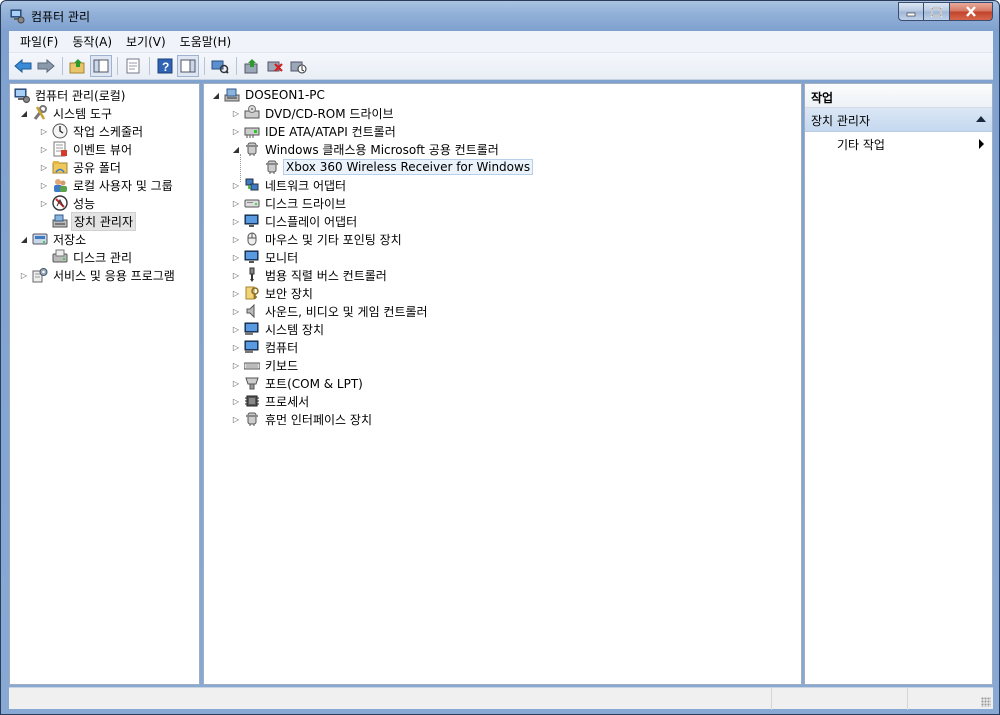 This screenshot has width=1000, height=715. Describe the element at coordinates (981, 144) in the screenshot. I see `submenu-arrow-icon` at that location.